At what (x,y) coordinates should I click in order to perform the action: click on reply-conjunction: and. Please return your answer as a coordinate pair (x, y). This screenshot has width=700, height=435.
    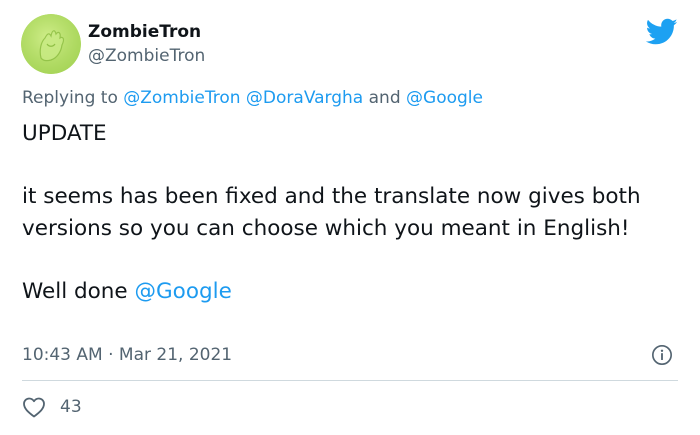
    Looking at the image, I should click on (384, 98).